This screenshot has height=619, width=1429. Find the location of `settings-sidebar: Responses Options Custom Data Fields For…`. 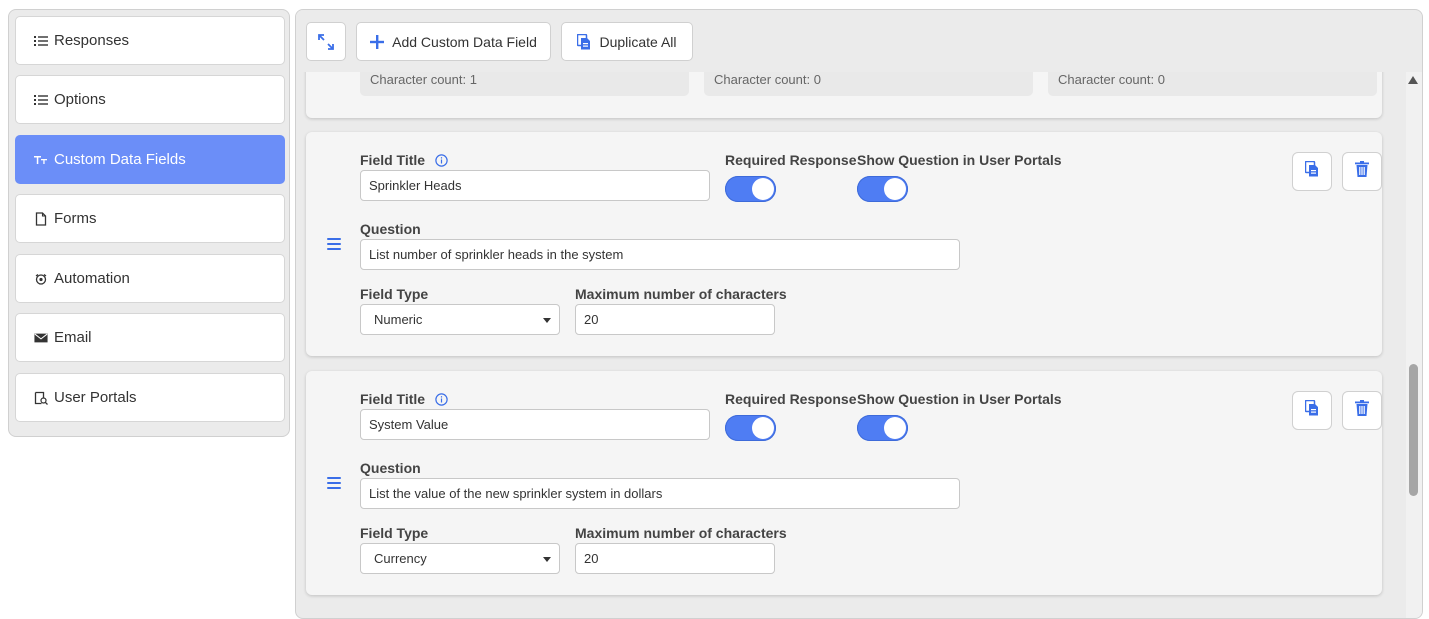

settings-sidebar: Responses Options Custom Data Fields For… is located at coordinates (149, 223).